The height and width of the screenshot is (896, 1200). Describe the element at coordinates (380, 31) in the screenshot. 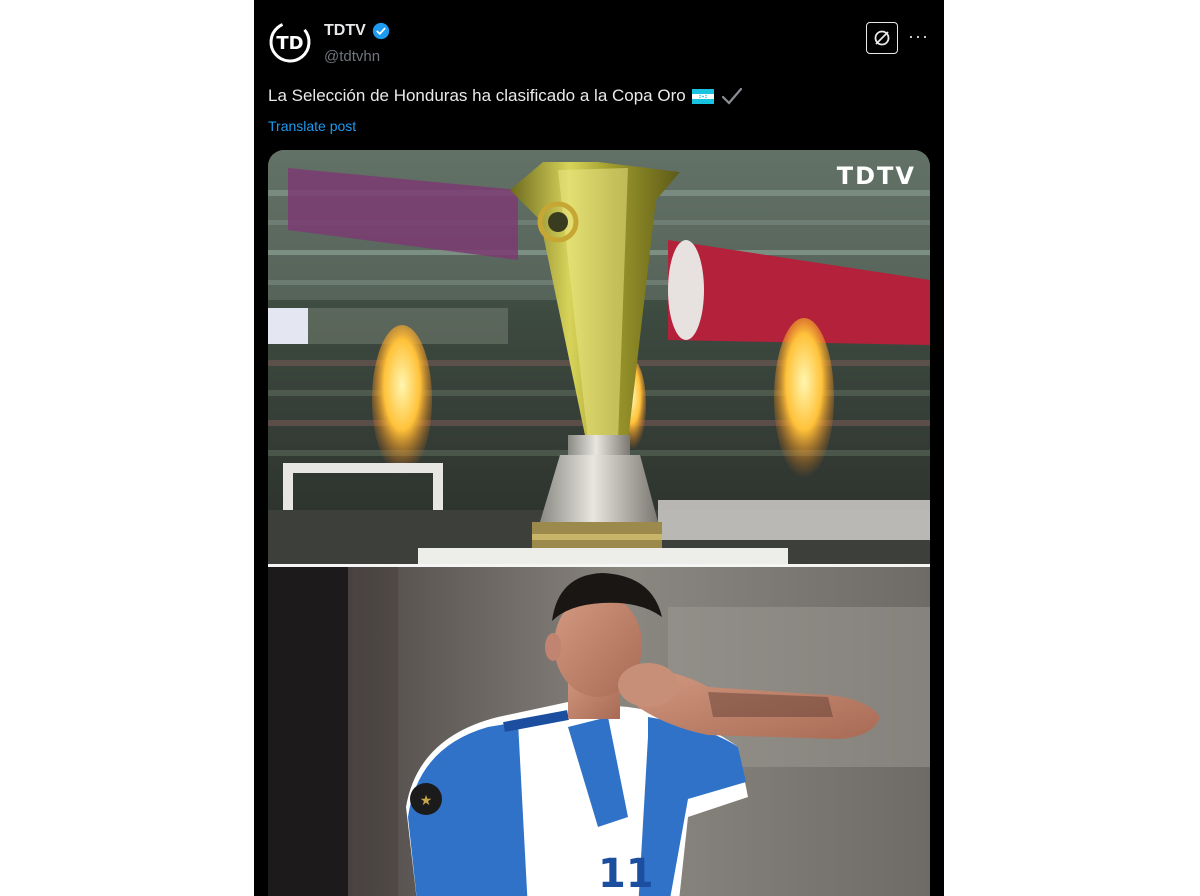

I see `verified-badge-icon` at that location.